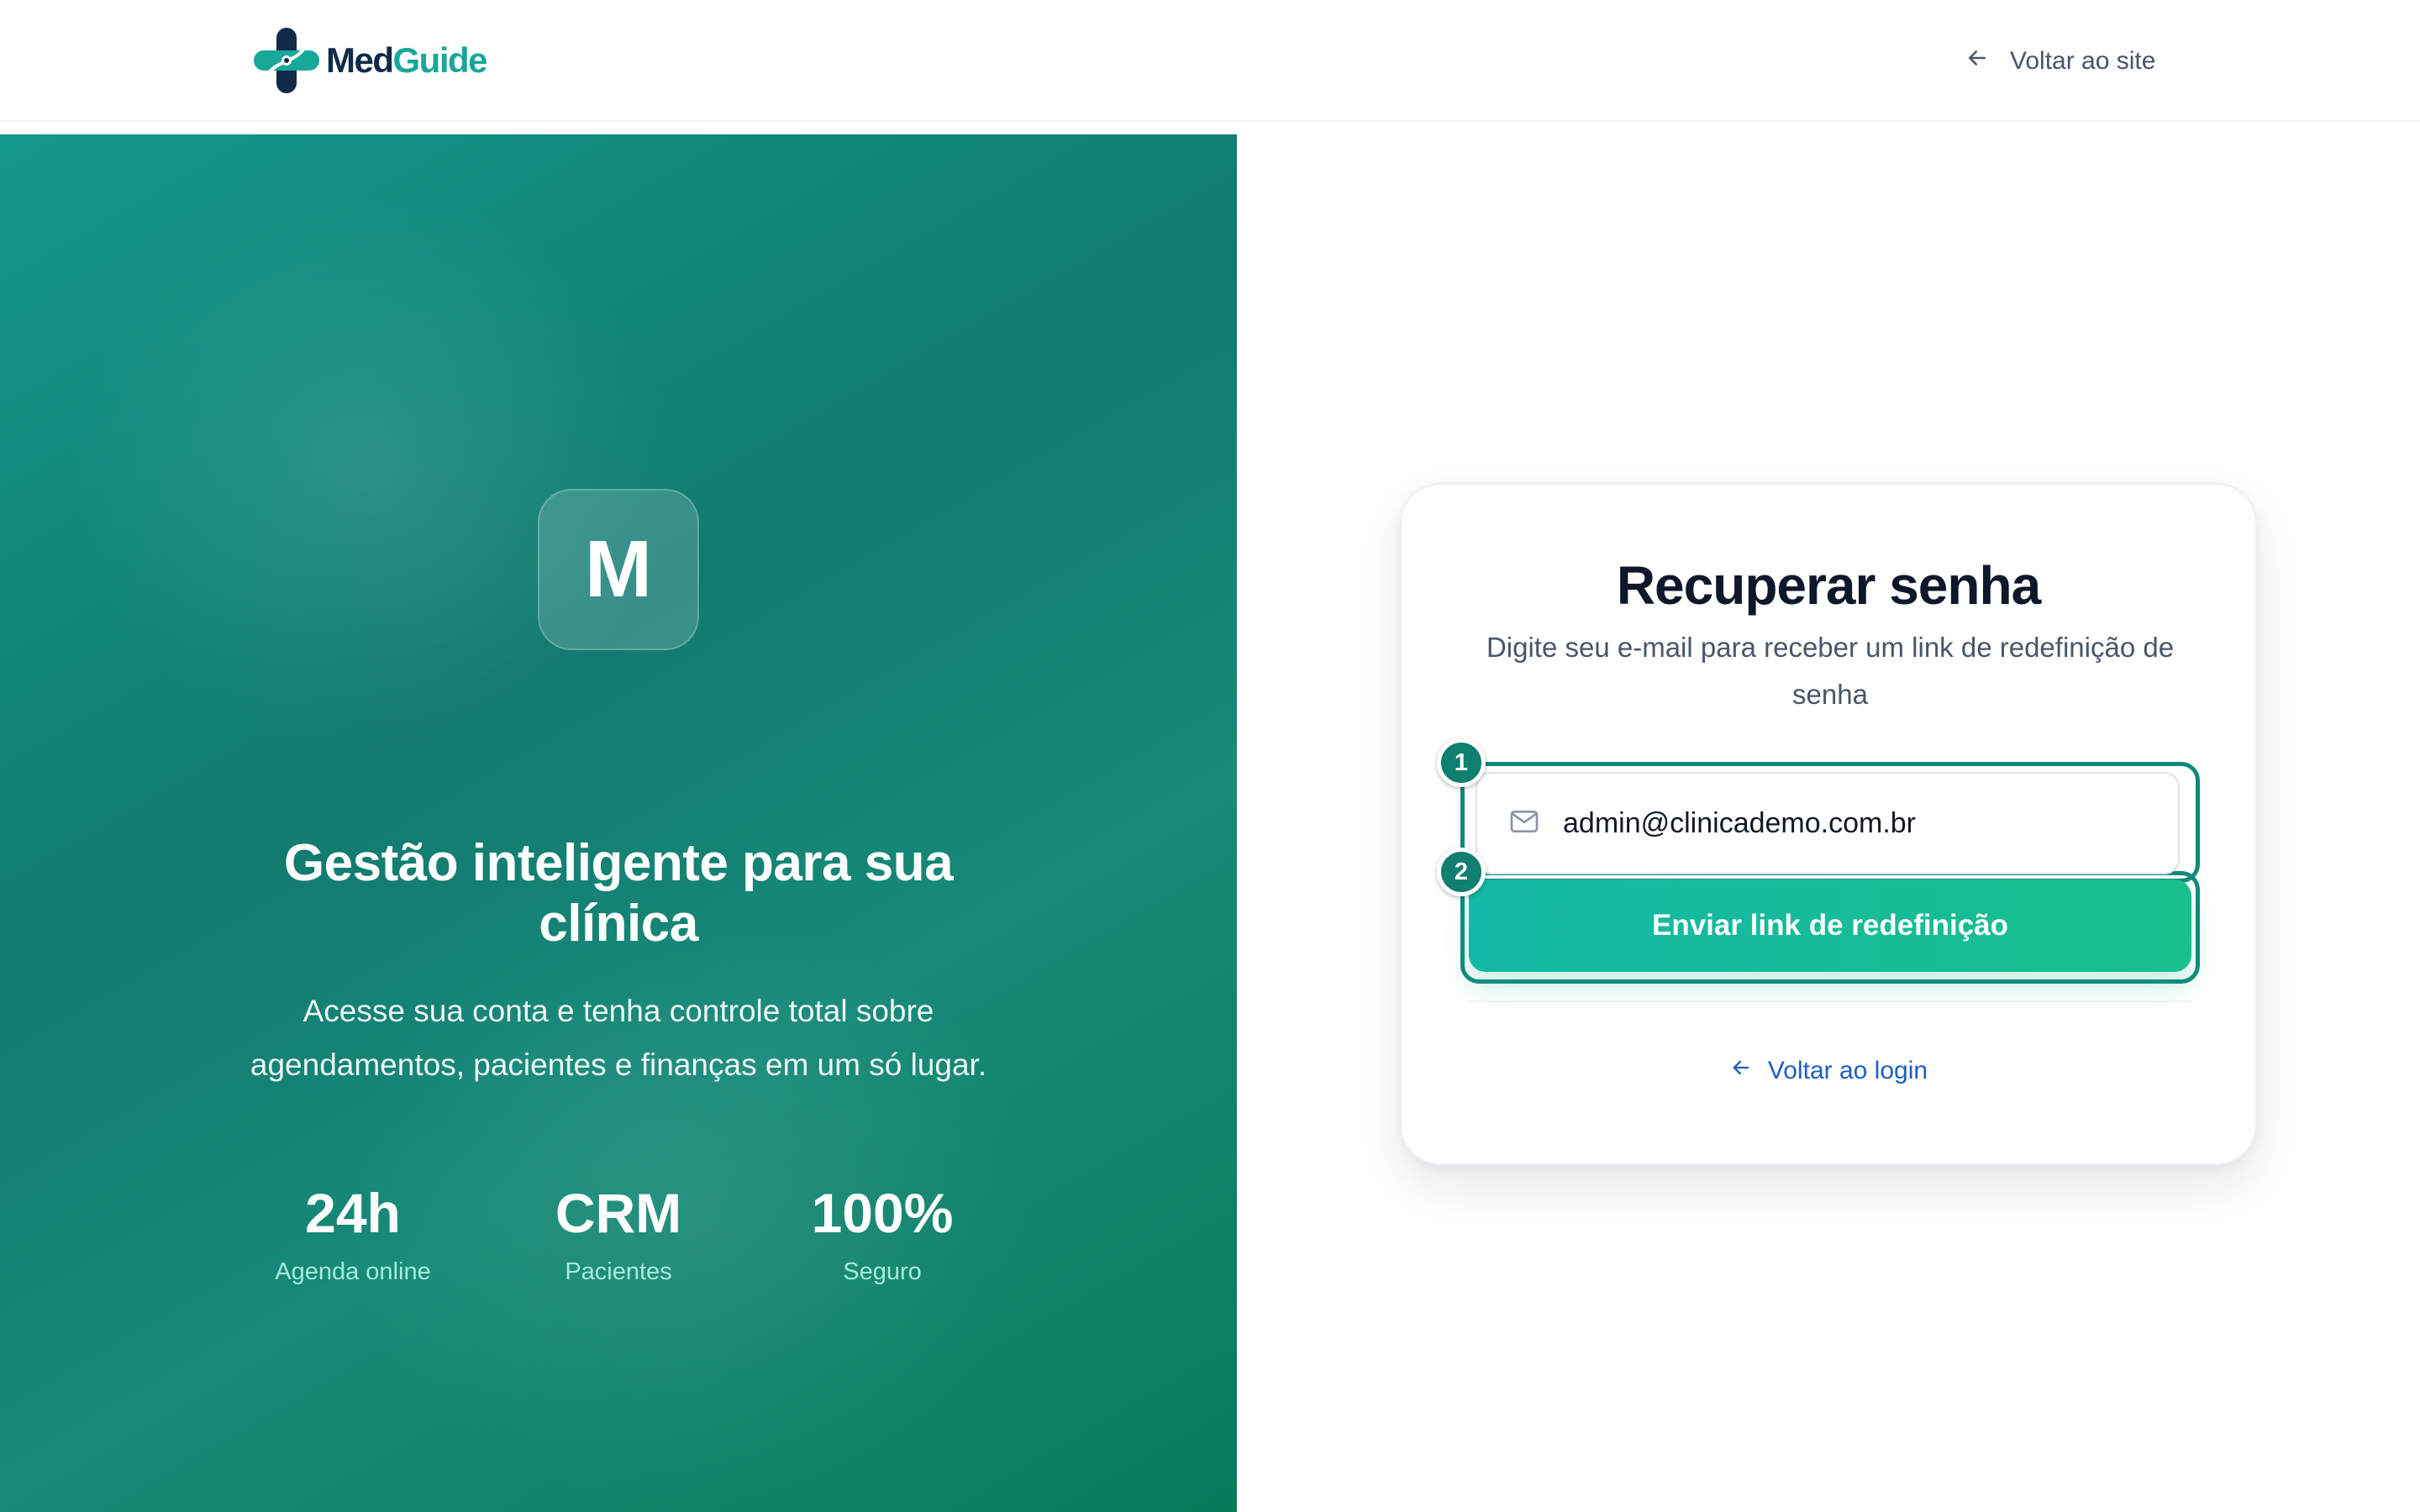 The height and width of the screenshot is (1512, 2420). Describe the element at coordinates (618, 569) in the screenshot. I see `hero-badge: M` at that location.